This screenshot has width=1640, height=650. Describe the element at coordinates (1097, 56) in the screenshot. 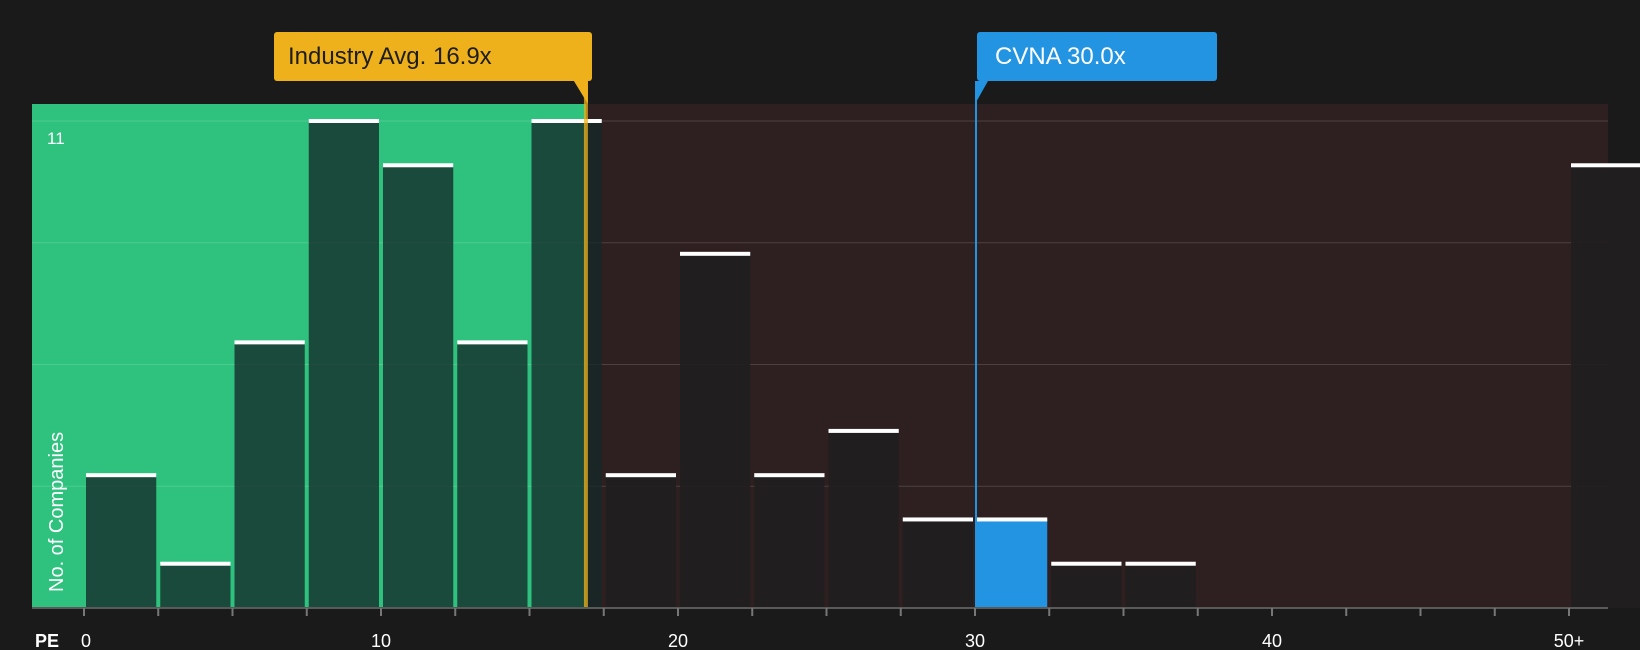

I see `company-pe-callout: CVNA 30.0x` at that location.